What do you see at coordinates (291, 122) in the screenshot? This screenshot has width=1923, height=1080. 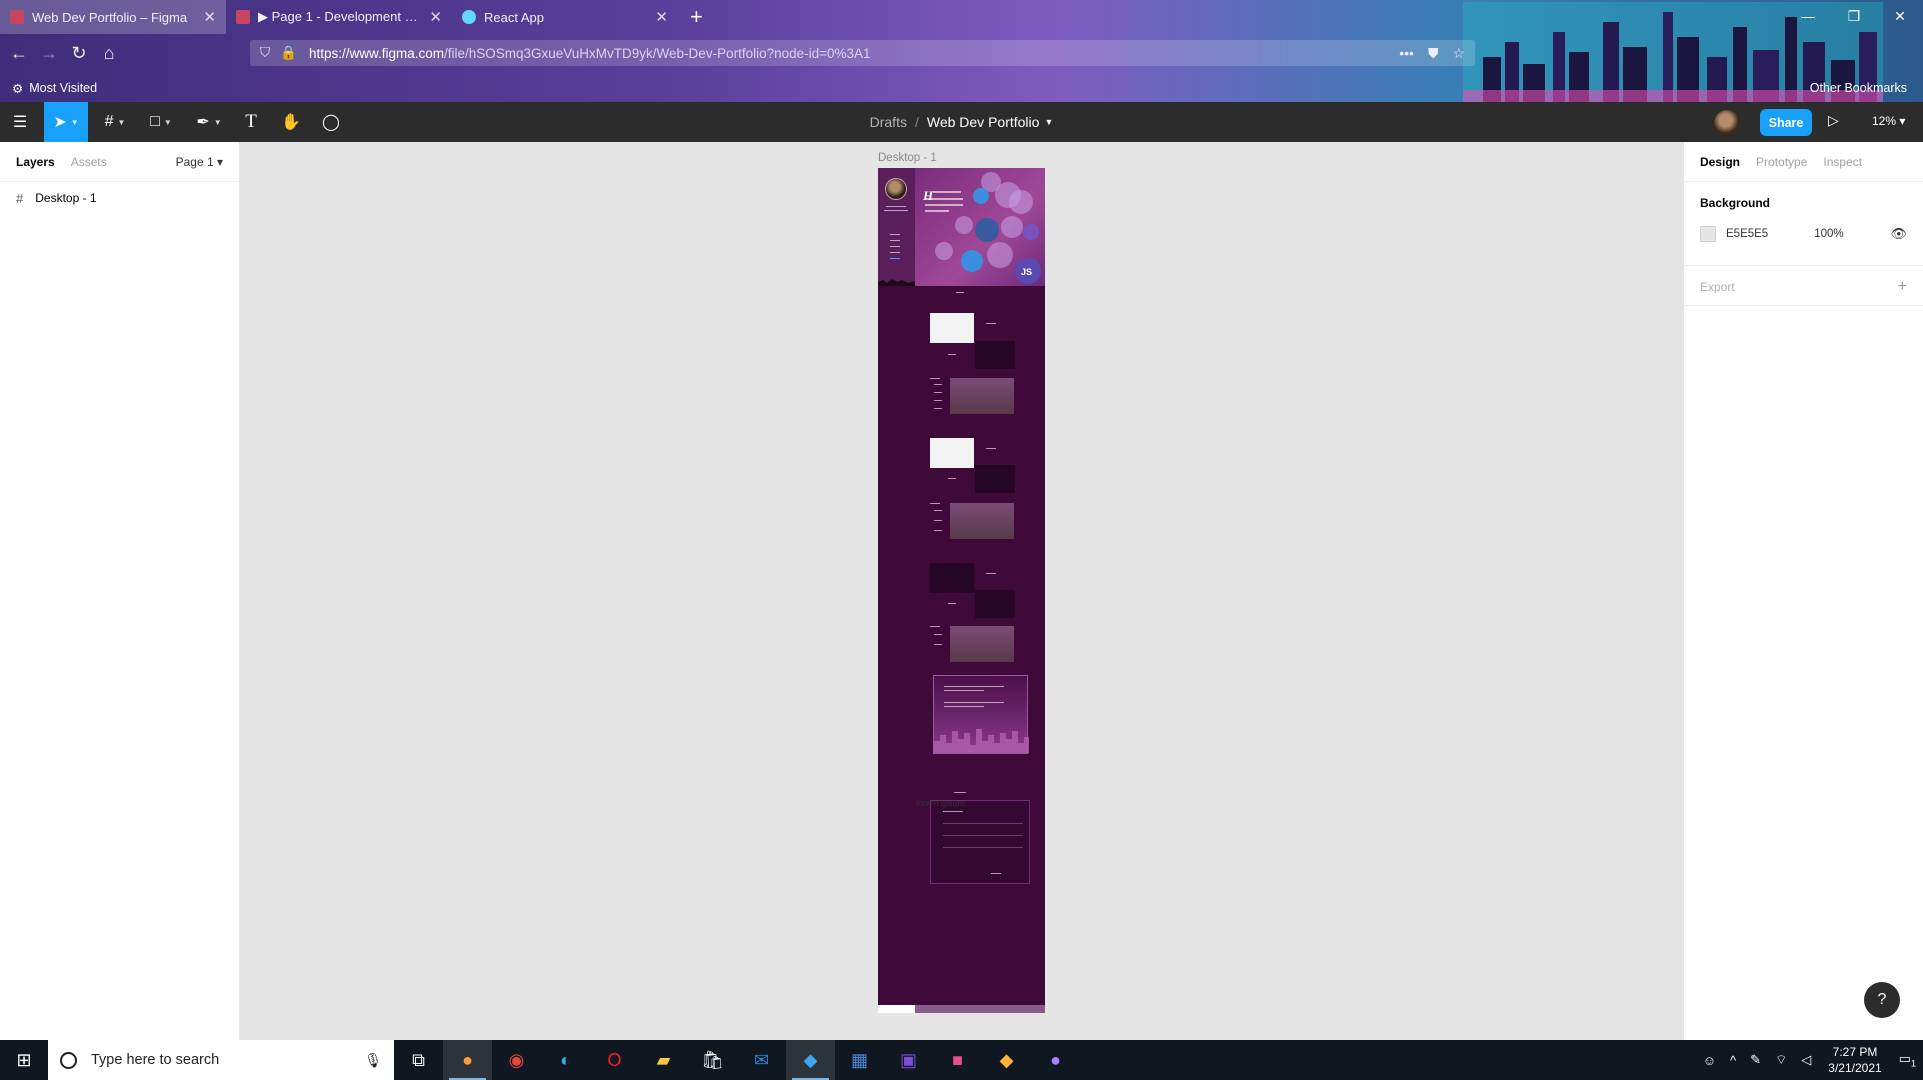 I see `hand-tool-icon: ✋` at bounding box center [291, 122].